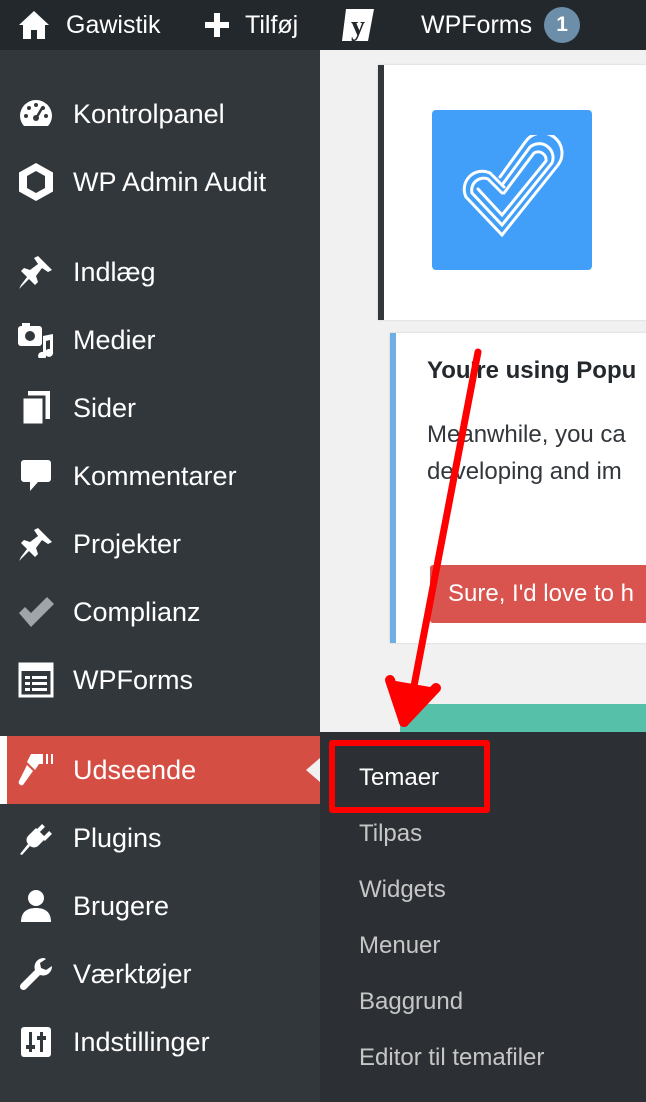  I want to click on svg-text: y, so click(358, 26).